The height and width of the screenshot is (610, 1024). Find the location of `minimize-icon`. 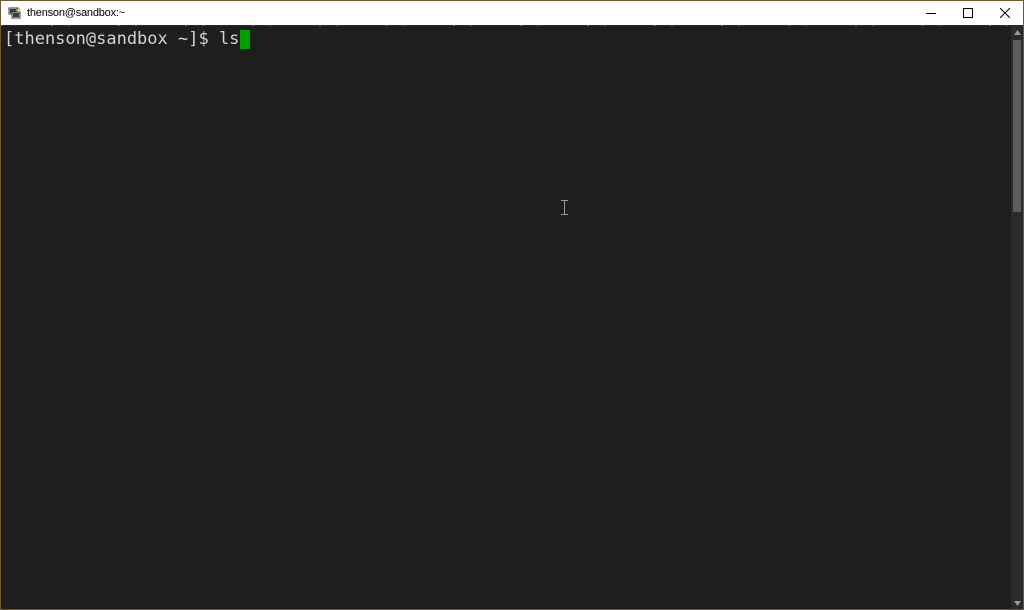

minimize-icon is located at coordinates (930, 13).